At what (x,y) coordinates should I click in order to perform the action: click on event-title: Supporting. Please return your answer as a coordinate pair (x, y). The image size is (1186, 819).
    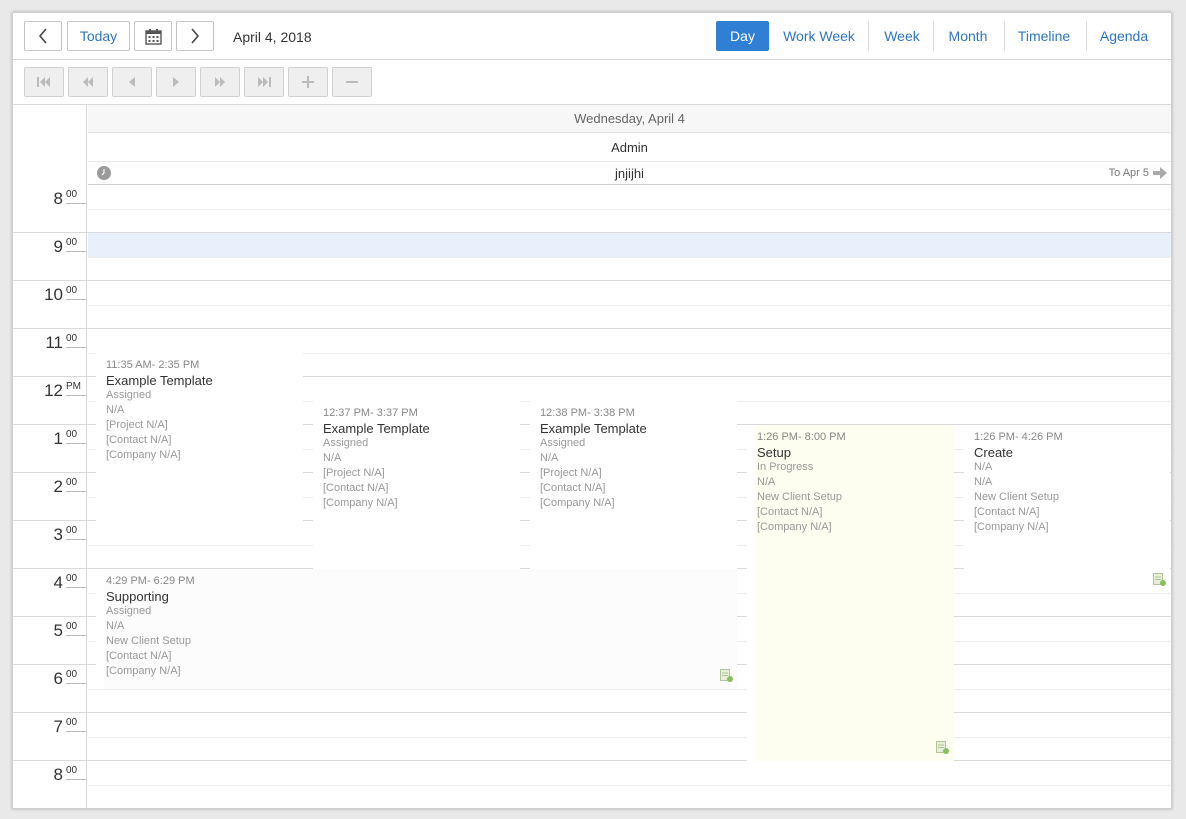
    Looking at the image, I should click on (137, 596).